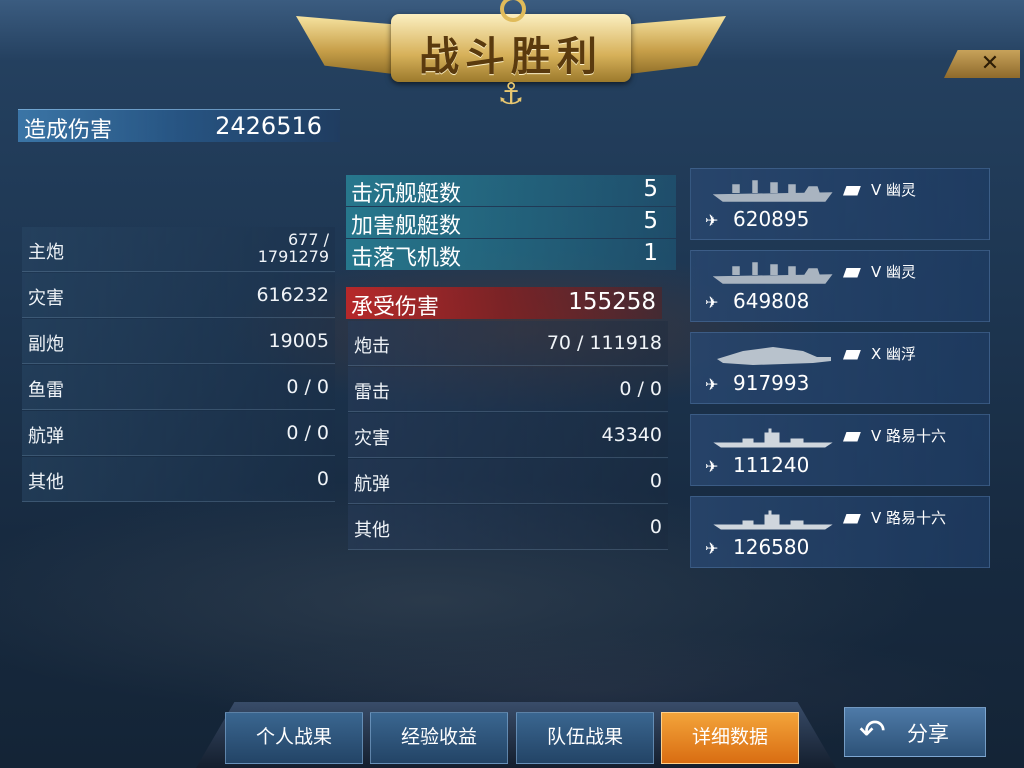  Describe the element at coordinates (372, 346) in the screenshot. I see `row-label: 炮击` at that location.